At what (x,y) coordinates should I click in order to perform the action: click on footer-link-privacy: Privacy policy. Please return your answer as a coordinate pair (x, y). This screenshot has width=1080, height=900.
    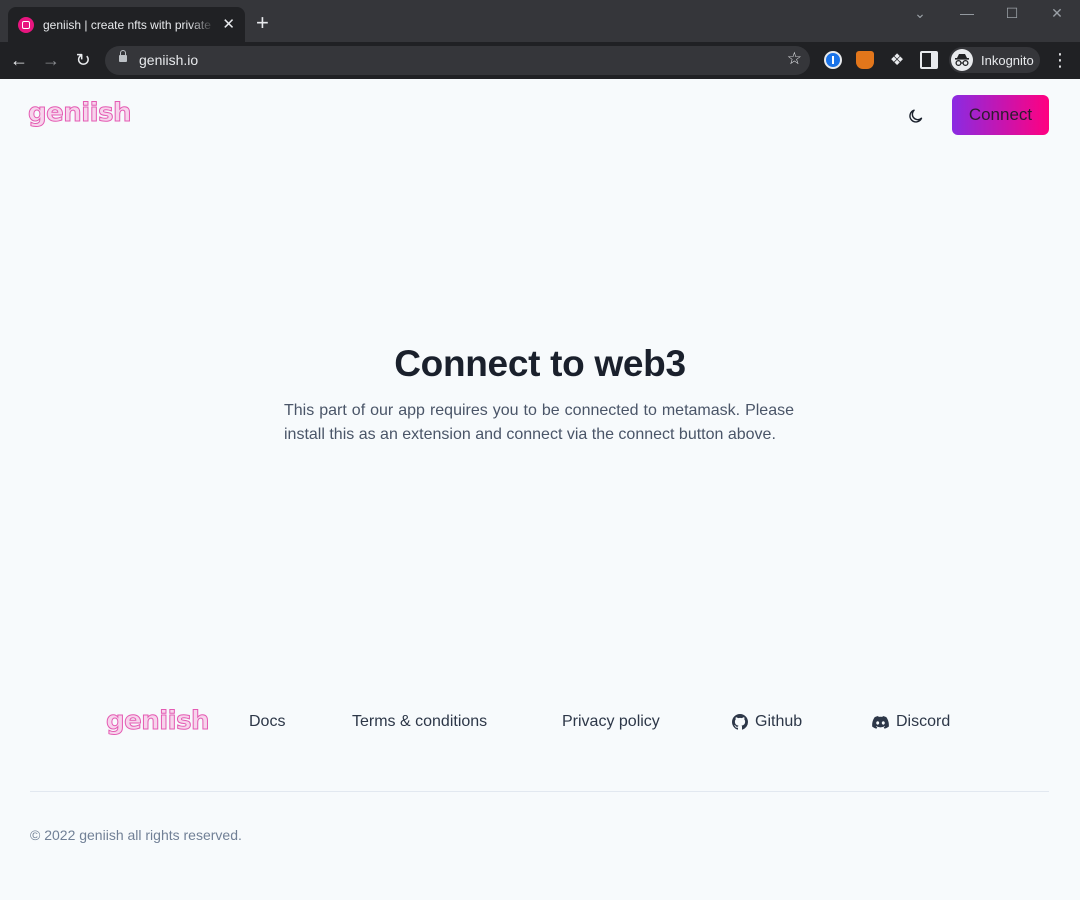
    Looking at the image, I should click on (611, 722).